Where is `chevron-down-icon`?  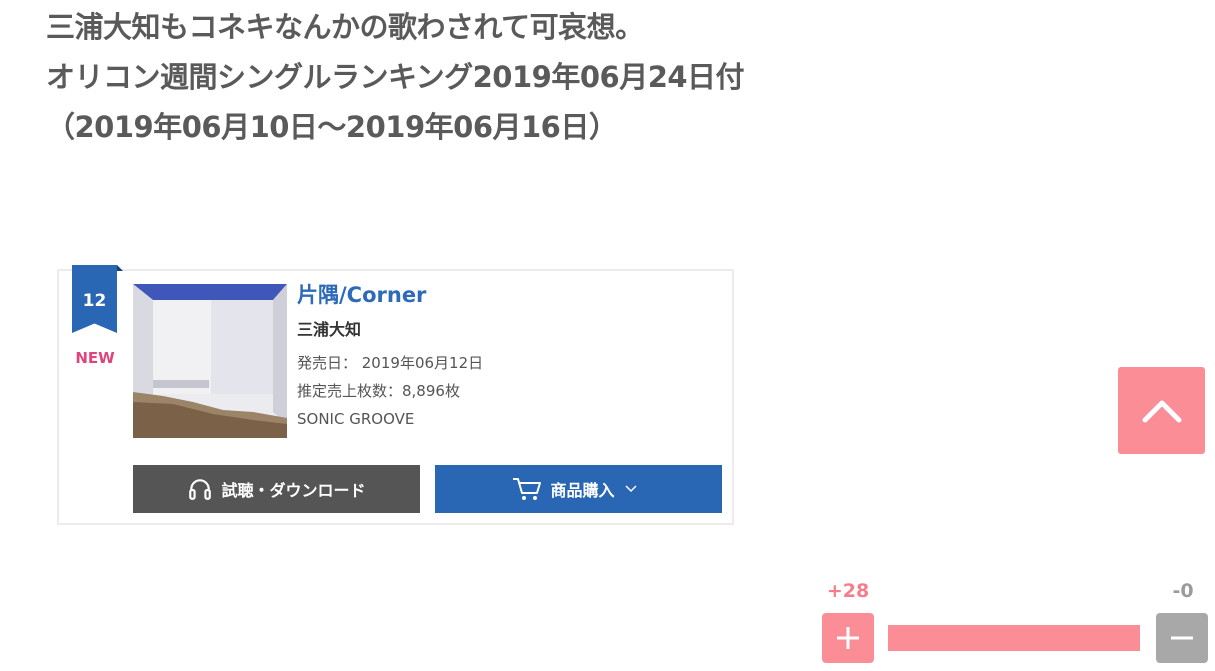
chevron-down-icon is located at coordinates (630, 489).